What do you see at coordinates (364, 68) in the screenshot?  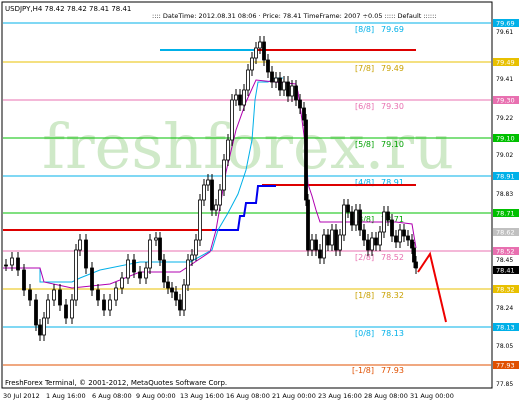 I see `svg-text: [7/8]` at bounding box center [364, 68].